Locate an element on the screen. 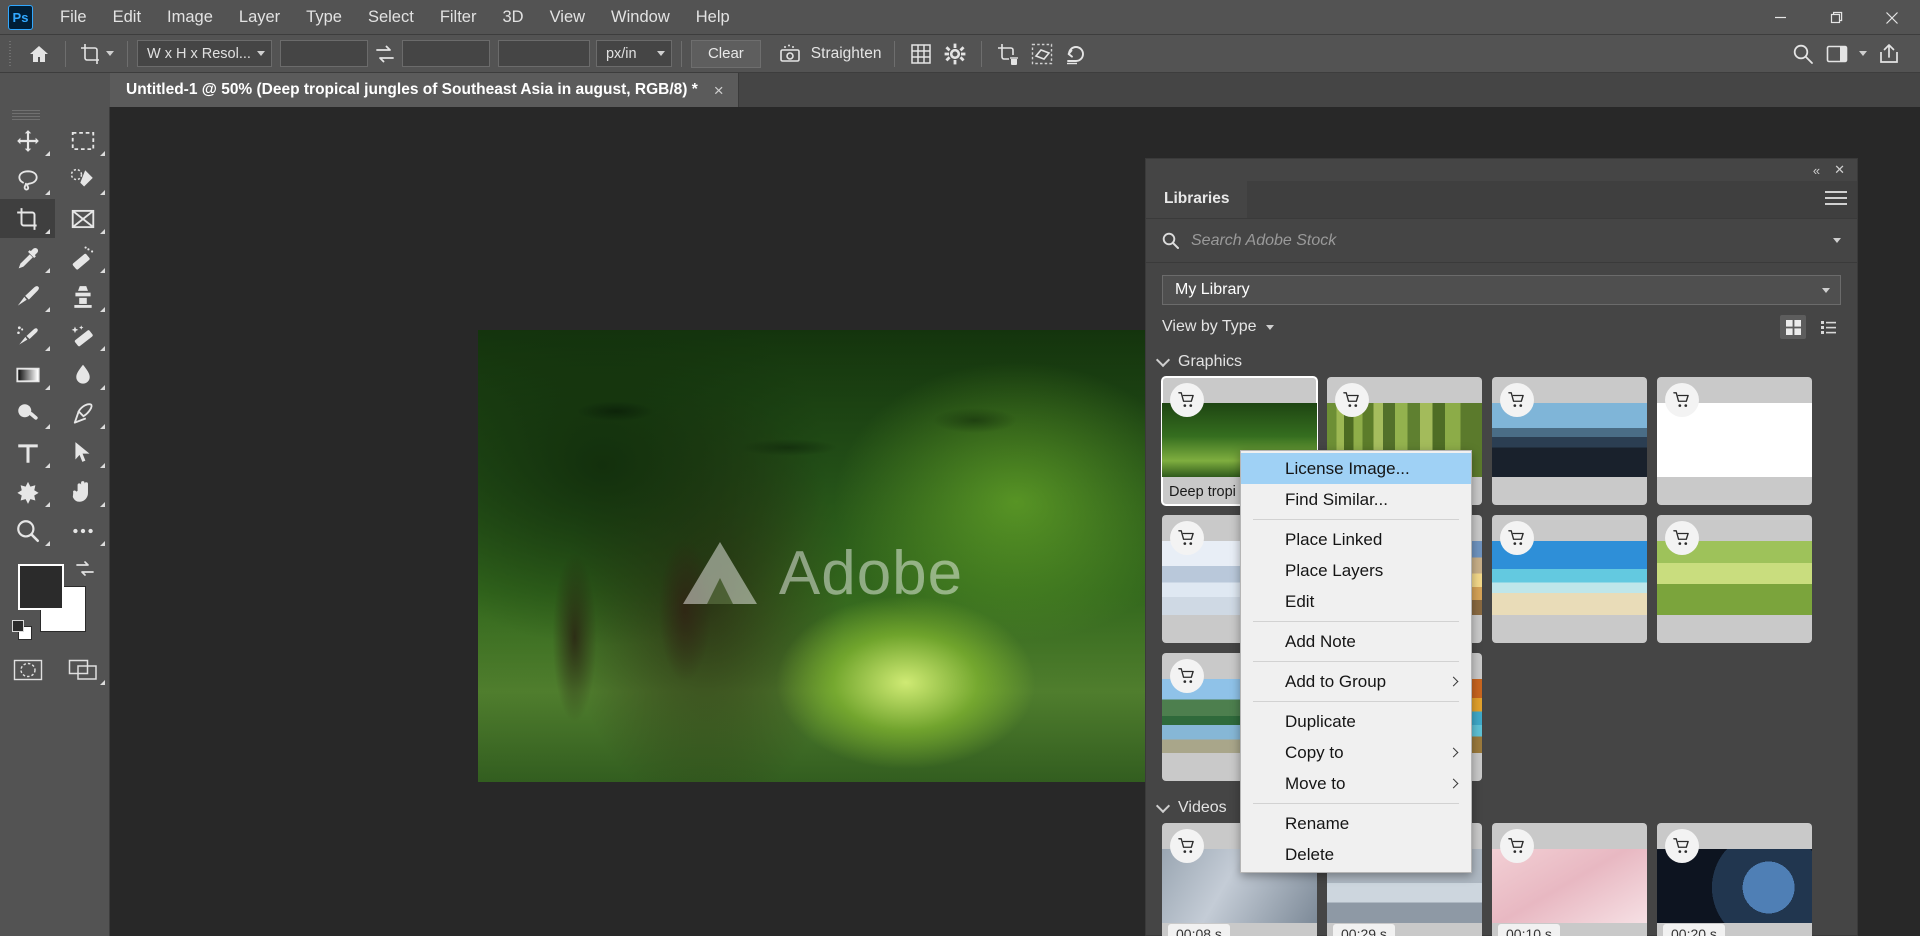 This screenshot has width=1920, height=936. pen-tool is located at coordinates (82, 413).